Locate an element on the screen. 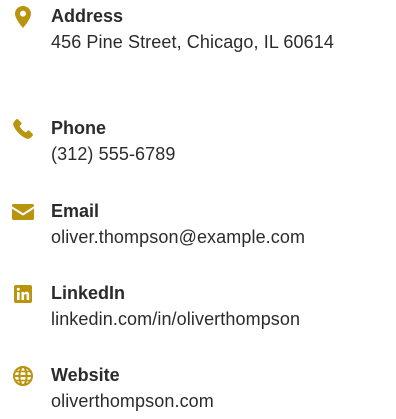 Image resolution: width=396 pixels, height=419 pixels. phone-label: Phone is located at coordinates (79, 128).